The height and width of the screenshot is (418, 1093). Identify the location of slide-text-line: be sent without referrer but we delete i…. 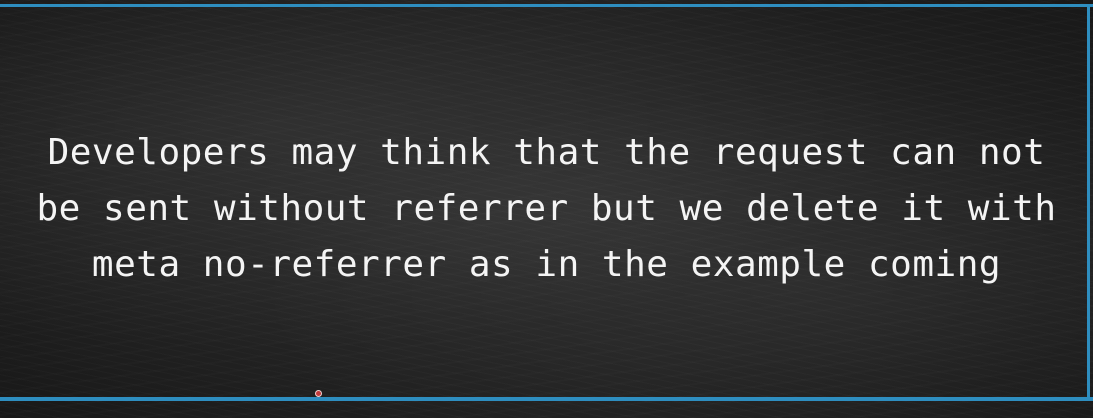
(546, 208).